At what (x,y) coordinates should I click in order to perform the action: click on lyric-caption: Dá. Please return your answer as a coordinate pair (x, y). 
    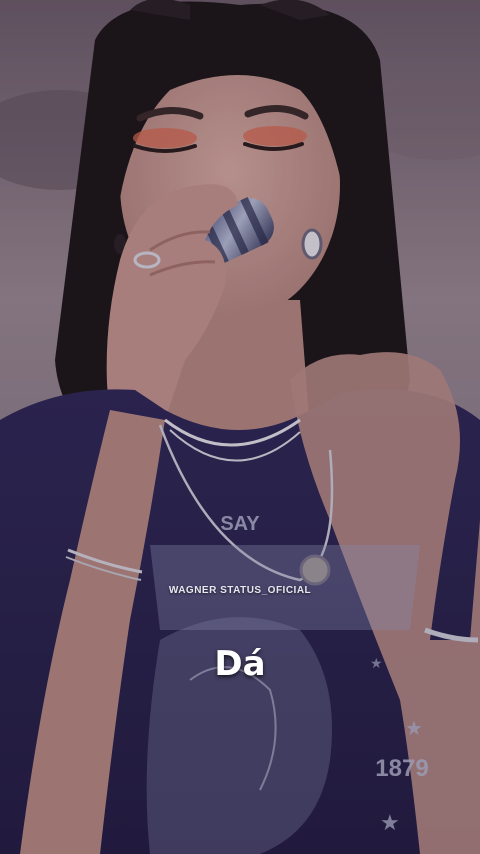
    Looking at the image, I should click on (240, 664).